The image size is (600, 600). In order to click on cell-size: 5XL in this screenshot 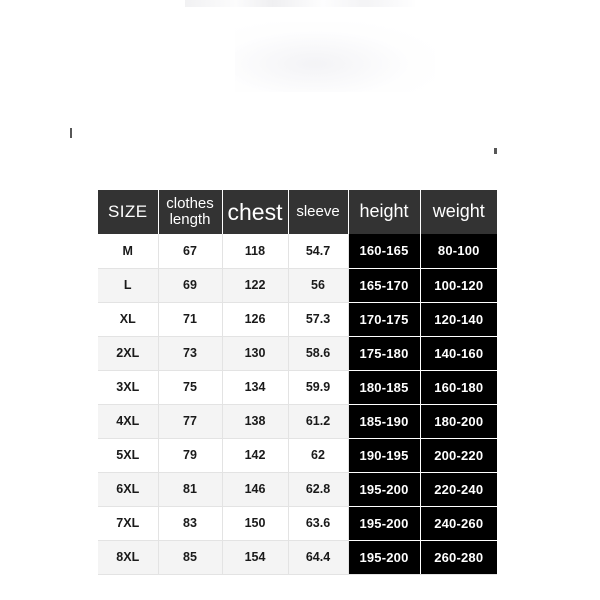, I will do `click(128, 455)`.